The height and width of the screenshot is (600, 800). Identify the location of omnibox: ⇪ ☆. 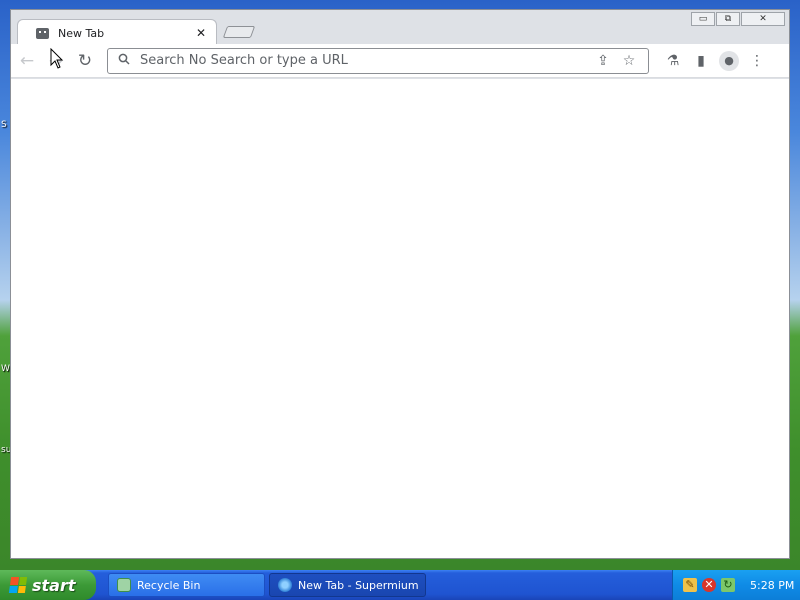
(378, 60).